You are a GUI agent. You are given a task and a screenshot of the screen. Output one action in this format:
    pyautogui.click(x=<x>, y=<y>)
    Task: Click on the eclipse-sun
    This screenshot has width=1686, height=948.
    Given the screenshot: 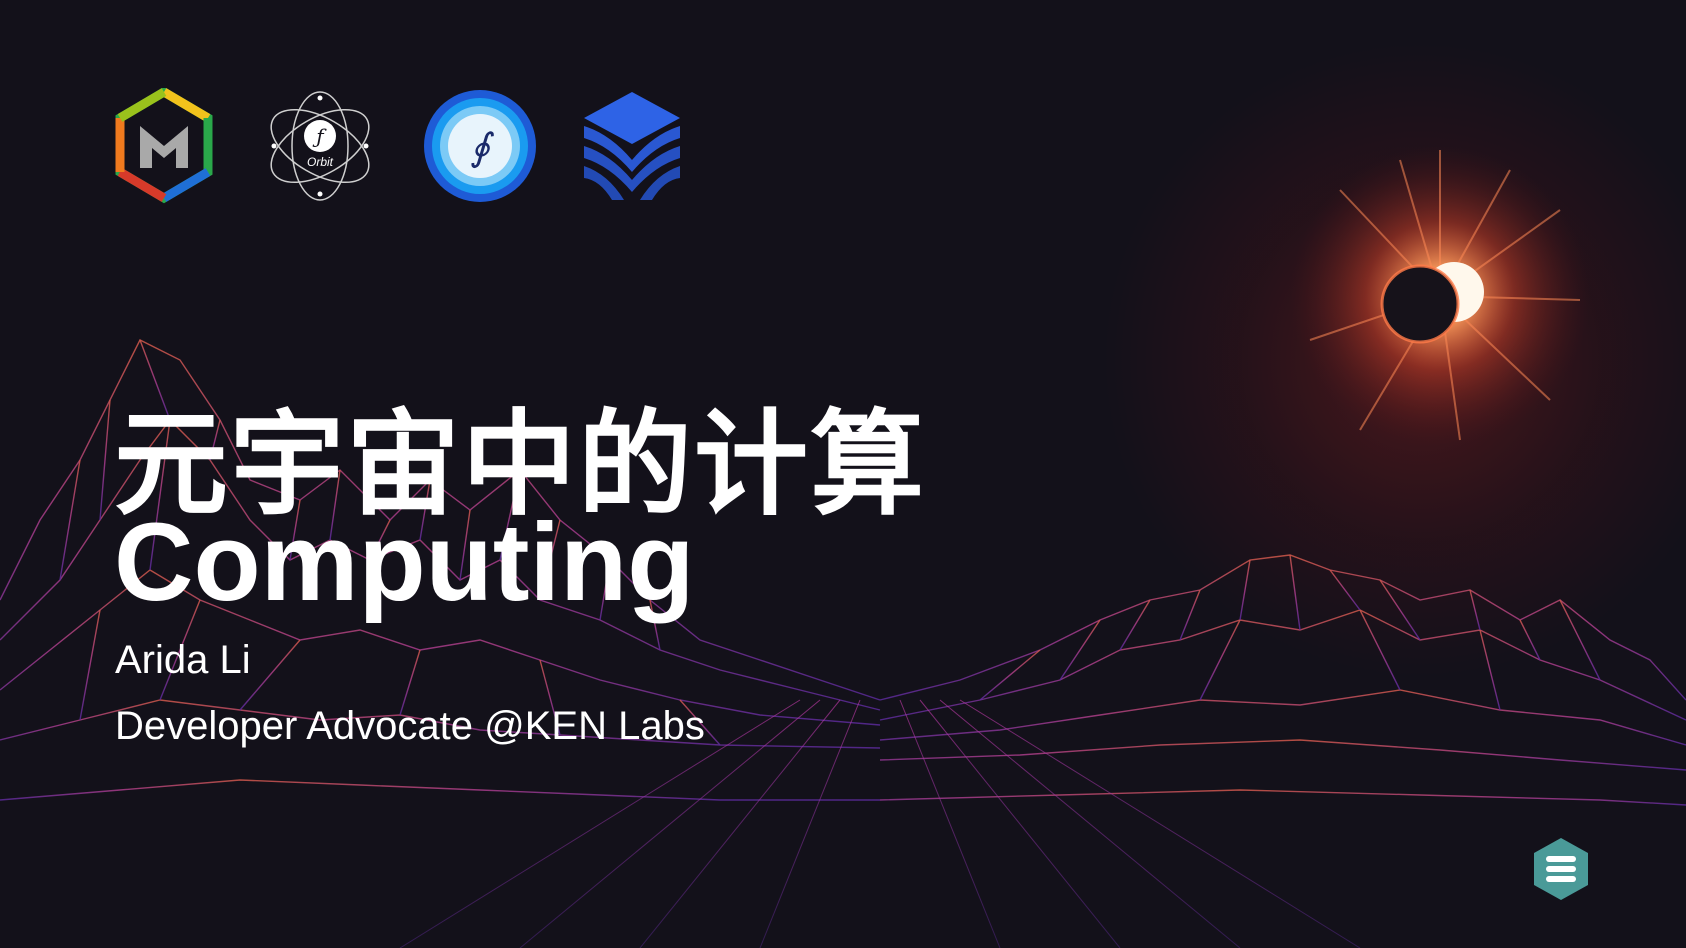 What is the action you would take?
    pyautogui.click(x=1440, y=296)
    